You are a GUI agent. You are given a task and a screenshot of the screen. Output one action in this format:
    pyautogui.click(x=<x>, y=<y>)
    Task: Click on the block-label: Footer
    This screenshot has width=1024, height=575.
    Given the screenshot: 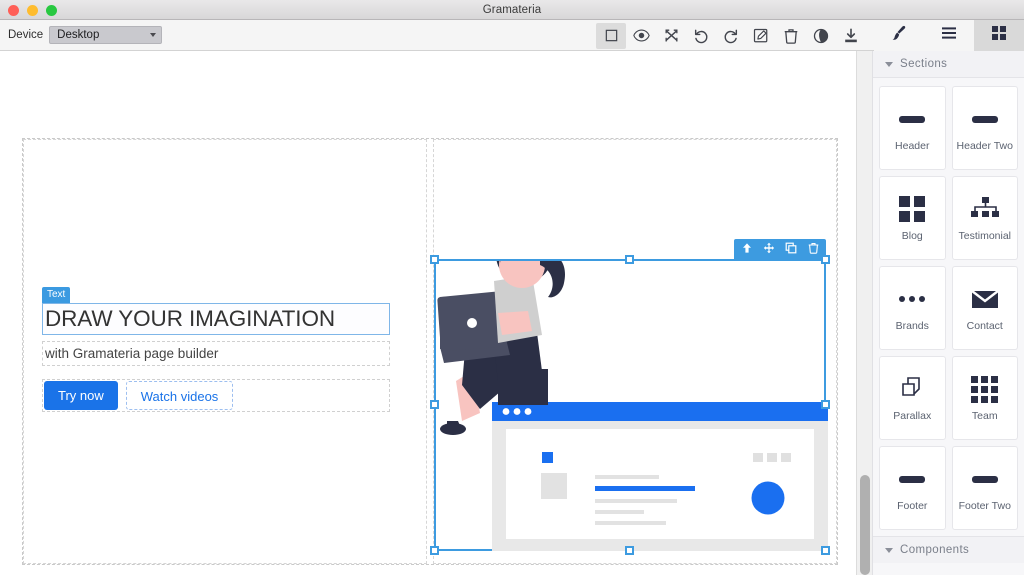 What is the action you would take?
    pyautogui.click(x=912, y=506)
    